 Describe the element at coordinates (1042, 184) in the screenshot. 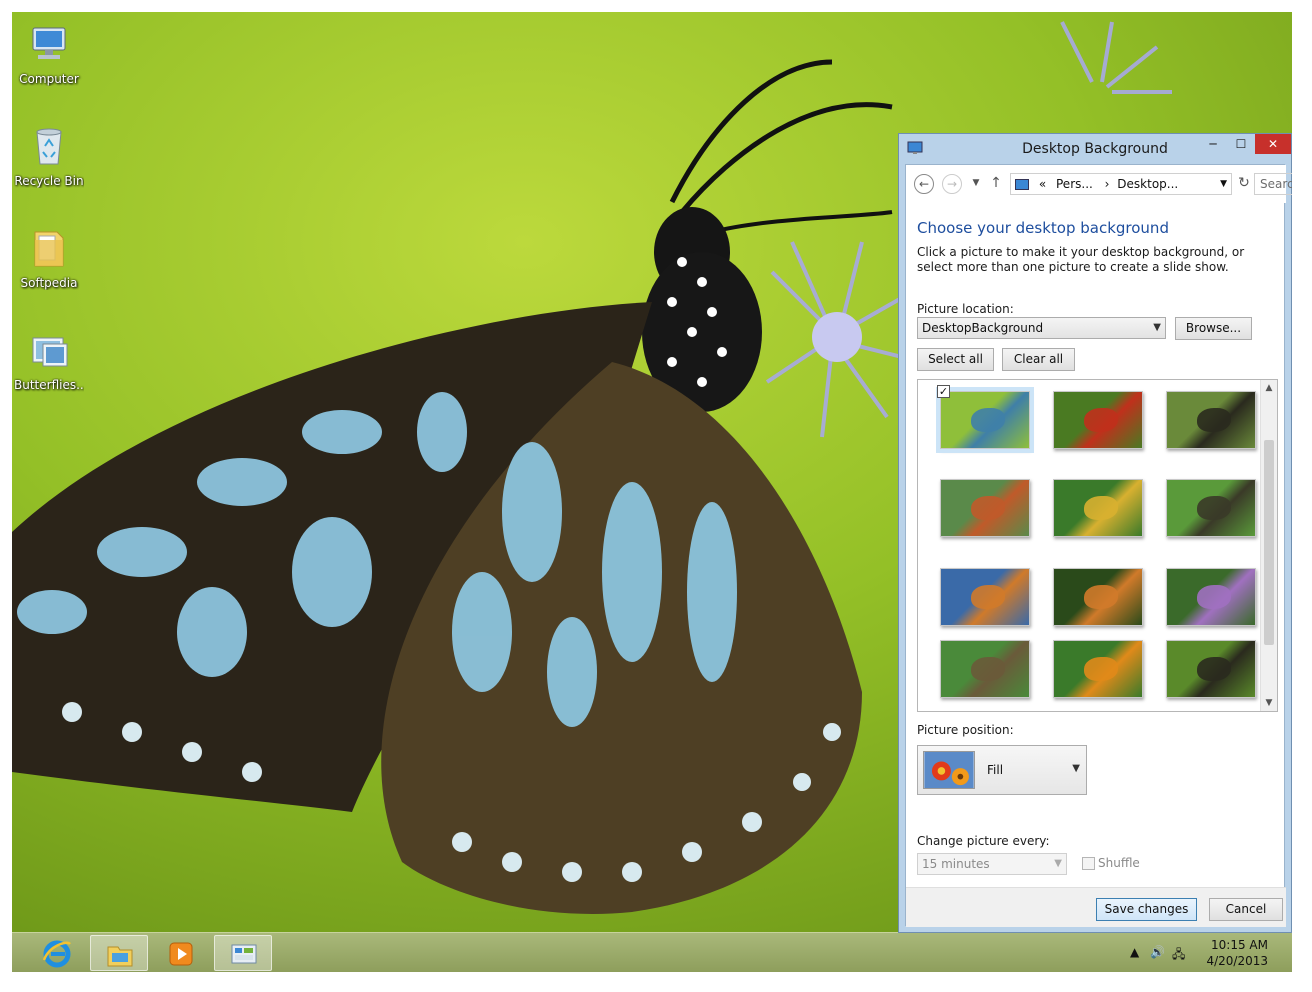

I see `breadcrumb-overflow: «` at that location.